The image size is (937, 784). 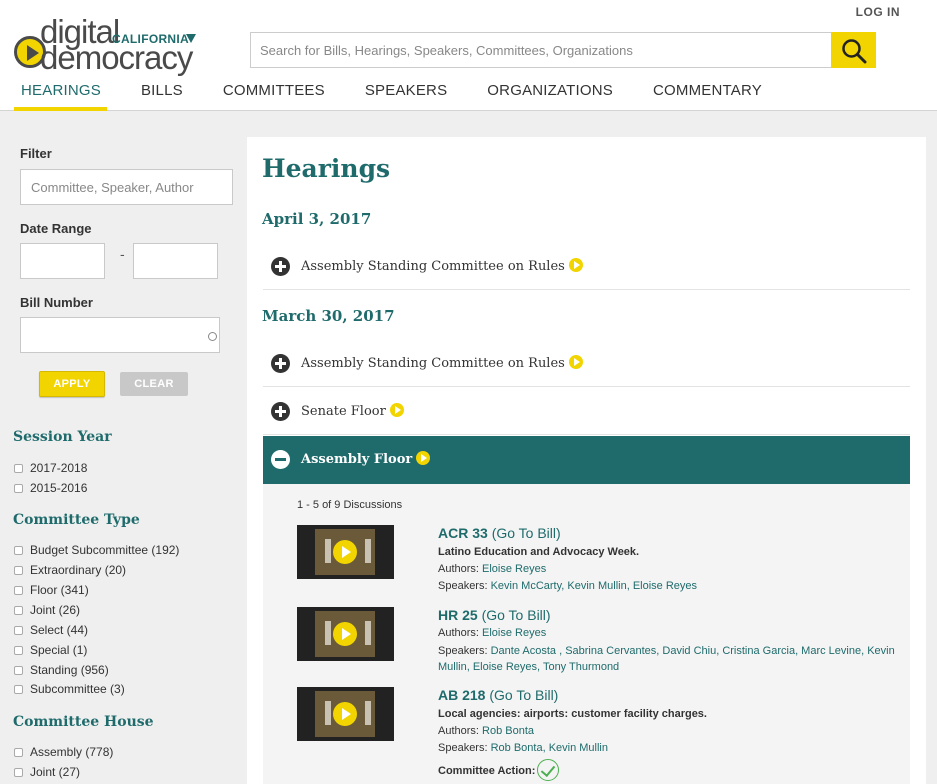 I want to click on checkbox-type-budget: Budget Subcommittee (192), so click(x=96, y=550).